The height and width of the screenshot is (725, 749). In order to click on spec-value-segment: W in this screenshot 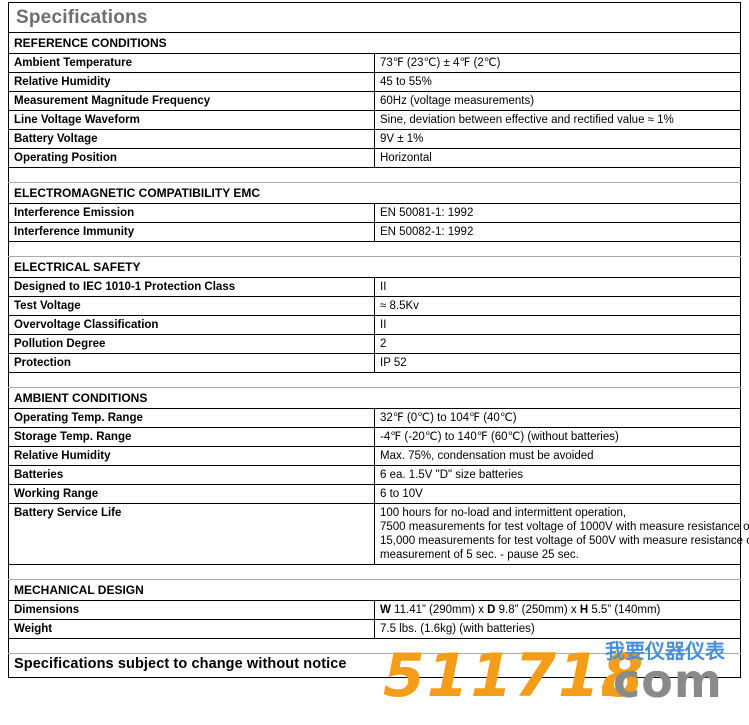, I will do `click(385, 610)`.